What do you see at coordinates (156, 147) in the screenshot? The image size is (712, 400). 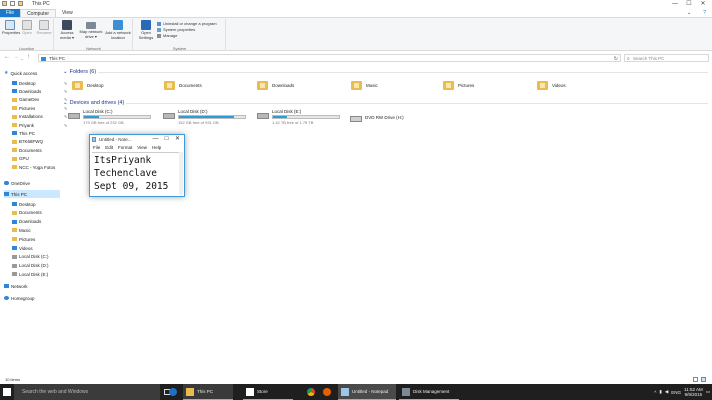 I see `notepad-menu-help: Help` at bounding box center [156, 147].